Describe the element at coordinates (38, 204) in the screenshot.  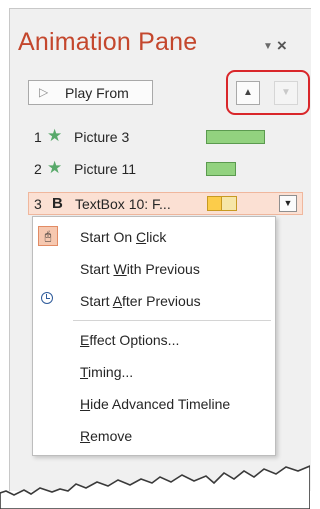
I see `animation-number: 3` at that location.